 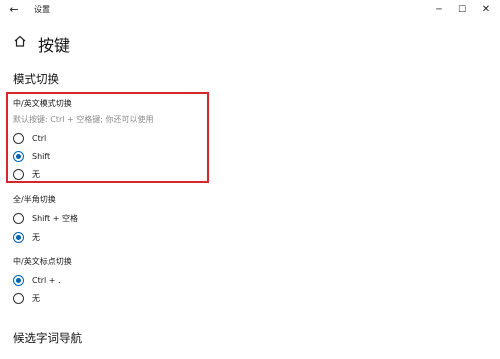 I want to click on maximize-button: ☐, so click(x=462, y=10).